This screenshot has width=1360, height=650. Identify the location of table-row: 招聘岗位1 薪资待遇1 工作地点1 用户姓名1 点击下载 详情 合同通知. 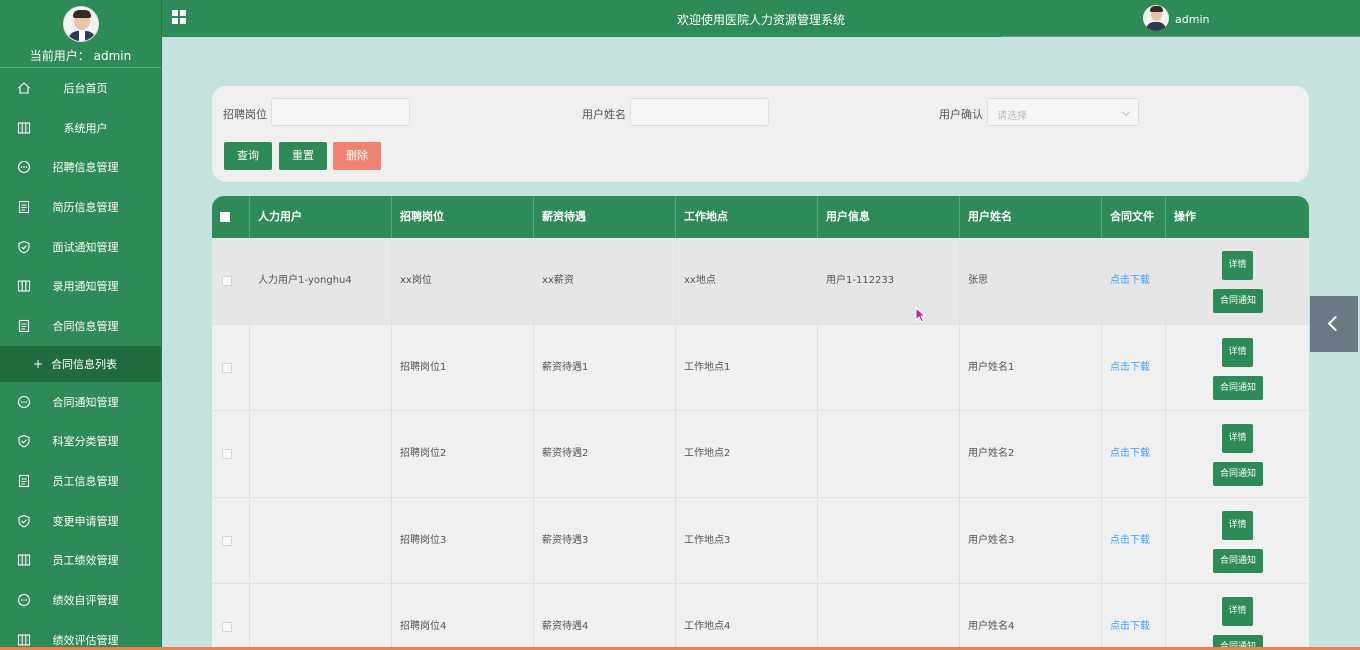
(760, 368).